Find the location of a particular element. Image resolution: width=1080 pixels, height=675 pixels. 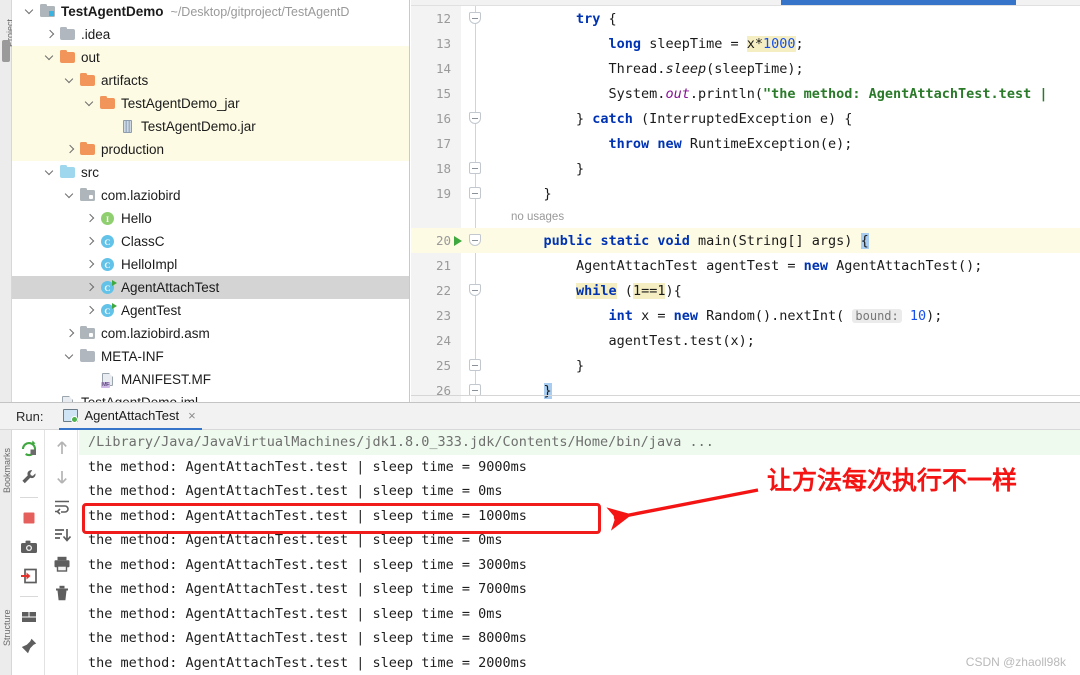

scroll-to-end-button is located at coordinates (62, 535).